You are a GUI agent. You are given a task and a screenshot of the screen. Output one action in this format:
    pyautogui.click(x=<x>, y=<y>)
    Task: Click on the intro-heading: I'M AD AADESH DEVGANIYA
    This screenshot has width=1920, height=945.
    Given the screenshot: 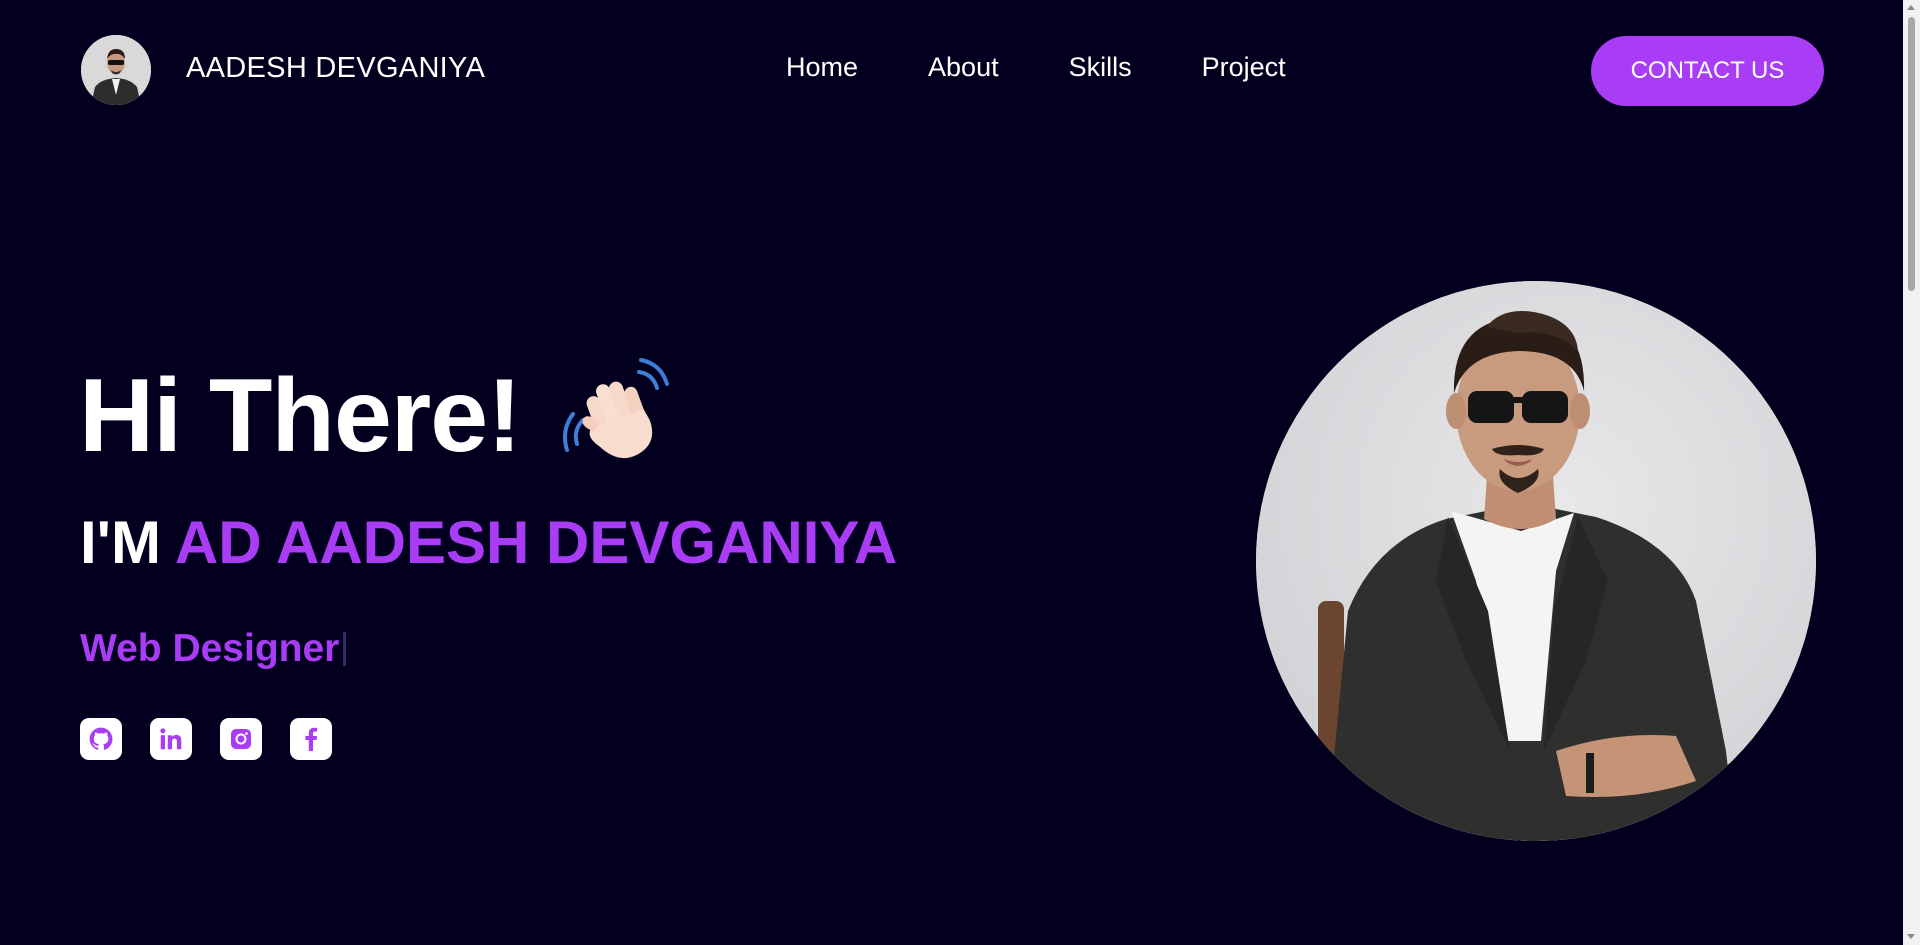 What is the action you would take?
    pyautogui.click(x=488, y=543)
    